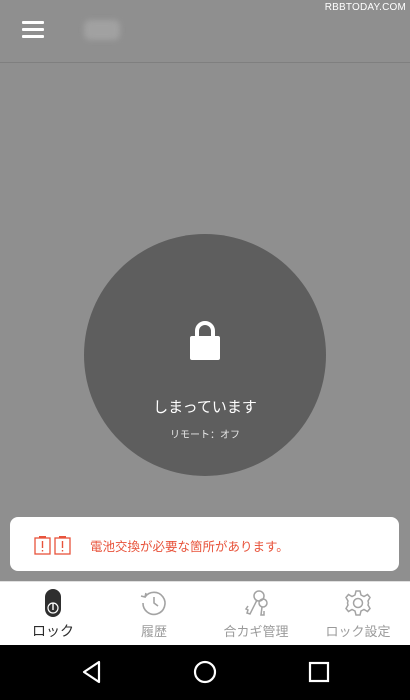  Describe the element at coordinates (205, 340) in the screenshot. I see `padlock-icon` at that location.